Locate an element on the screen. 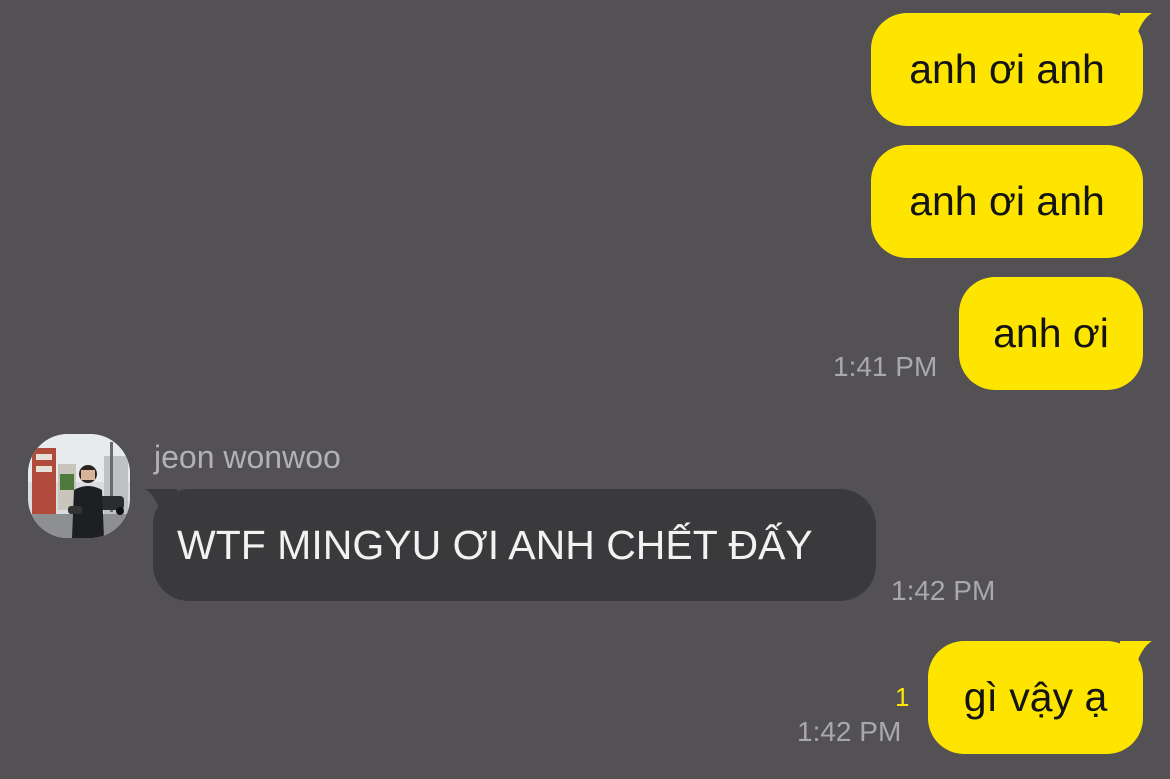 The image size is (1170, 779). outgoing-message-bubble: gì vậy ạ is located at coordinates (1035, 697).